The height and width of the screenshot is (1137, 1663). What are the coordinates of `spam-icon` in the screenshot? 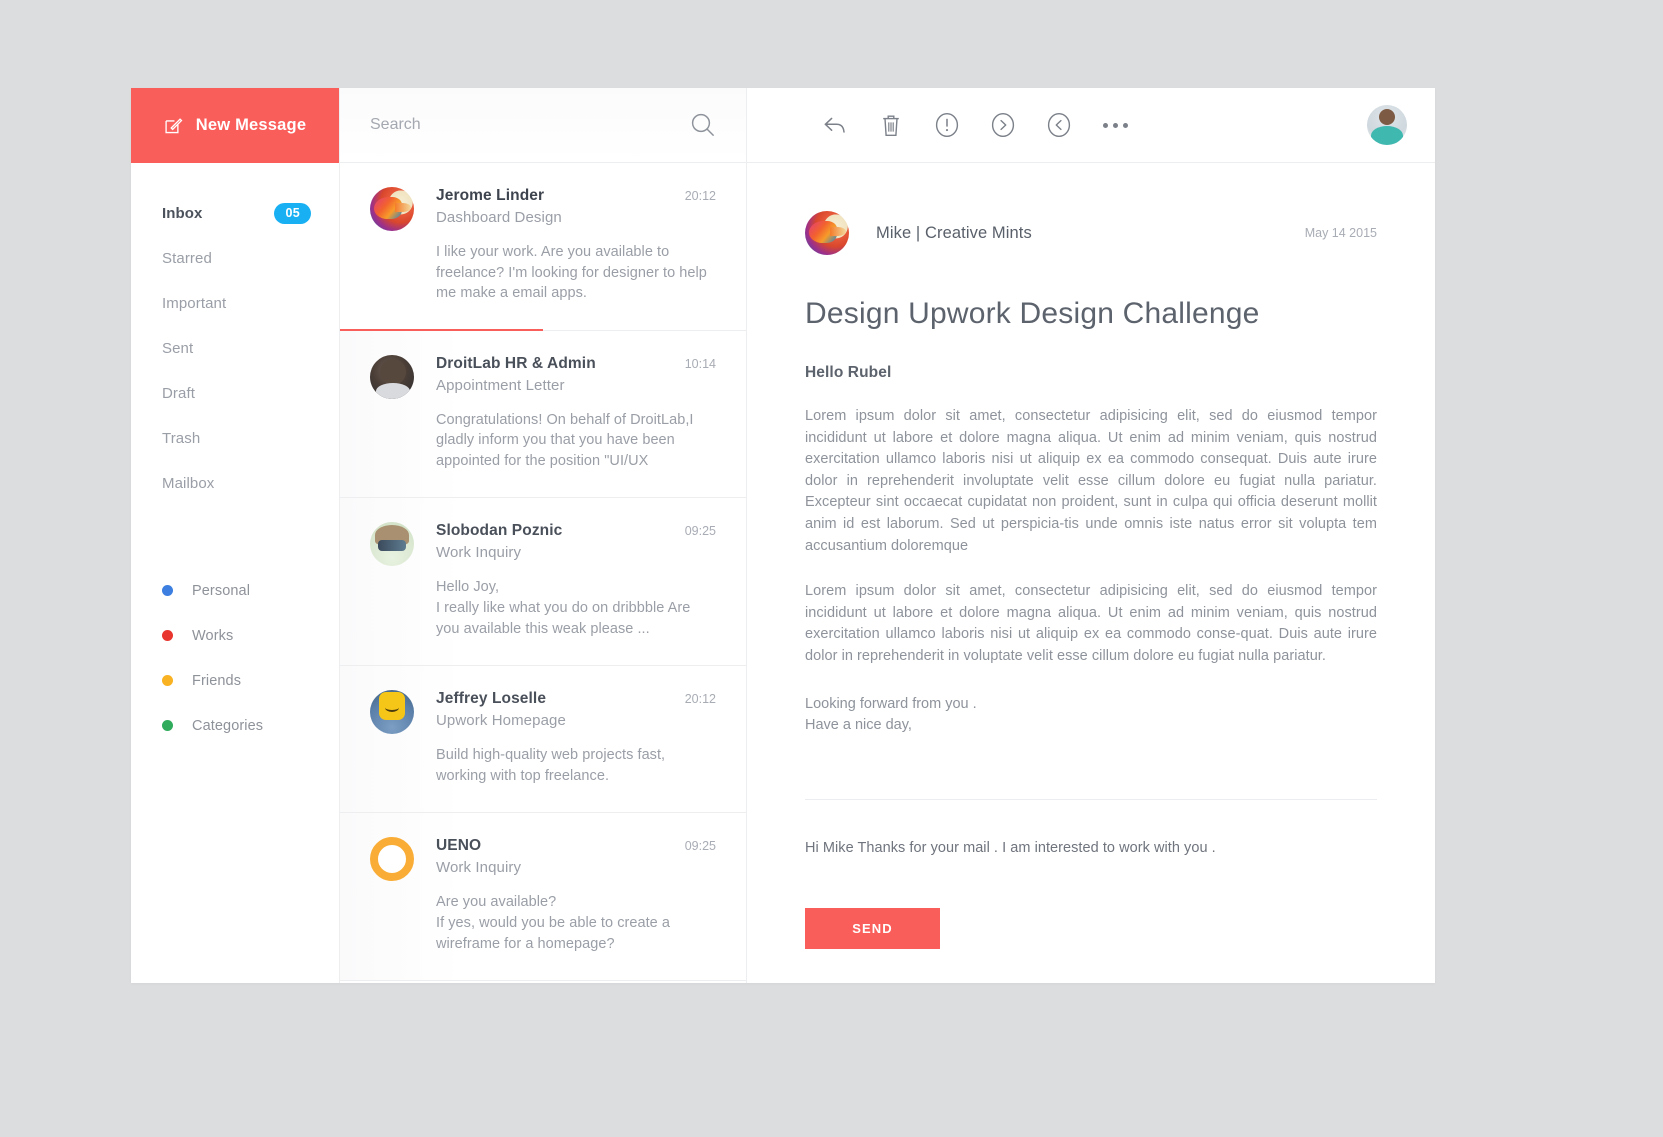 It's located at (947, 125).